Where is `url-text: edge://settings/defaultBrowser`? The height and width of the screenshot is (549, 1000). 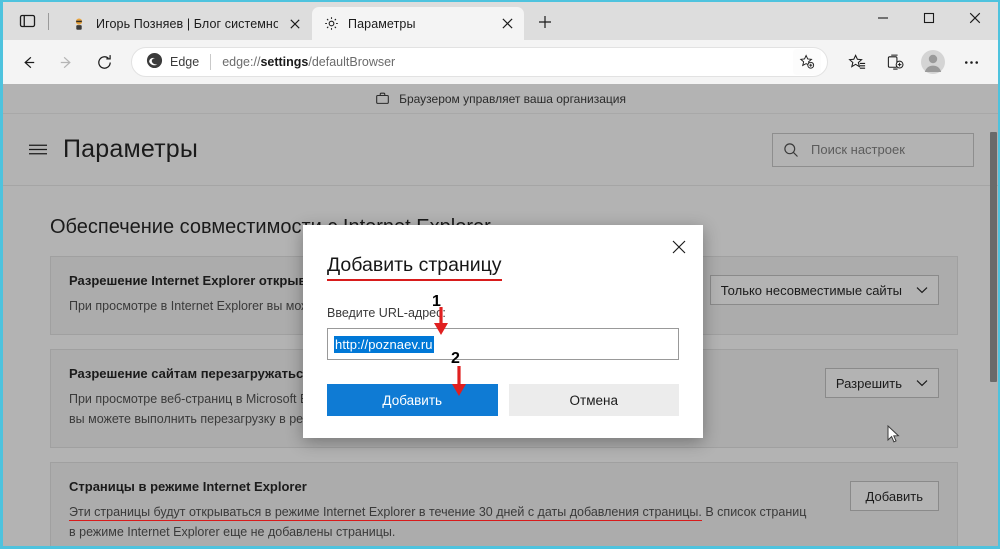
url-text: edge://settings/defaultBrowser is located at coordinates (308, 62).